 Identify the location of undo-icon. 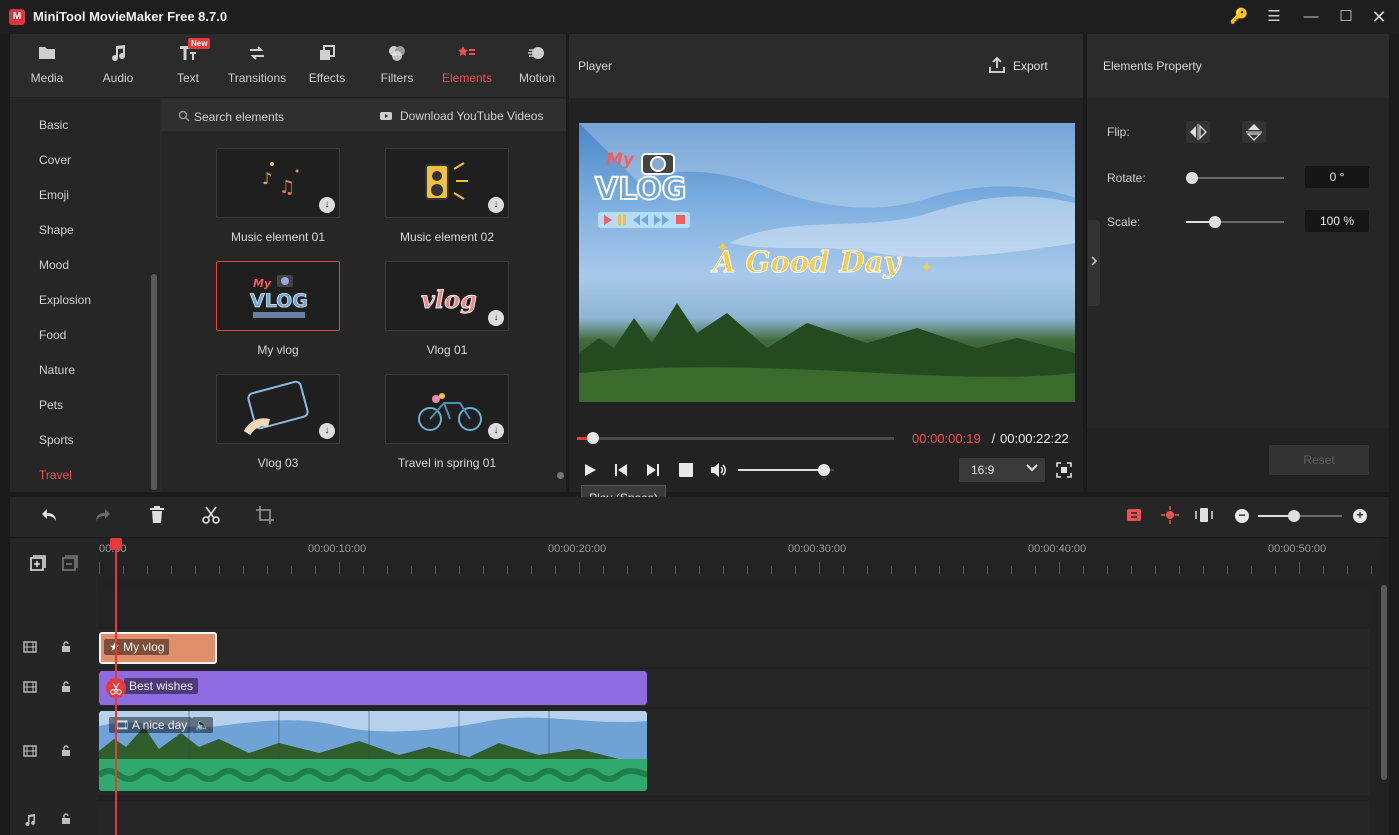
(49, 517).